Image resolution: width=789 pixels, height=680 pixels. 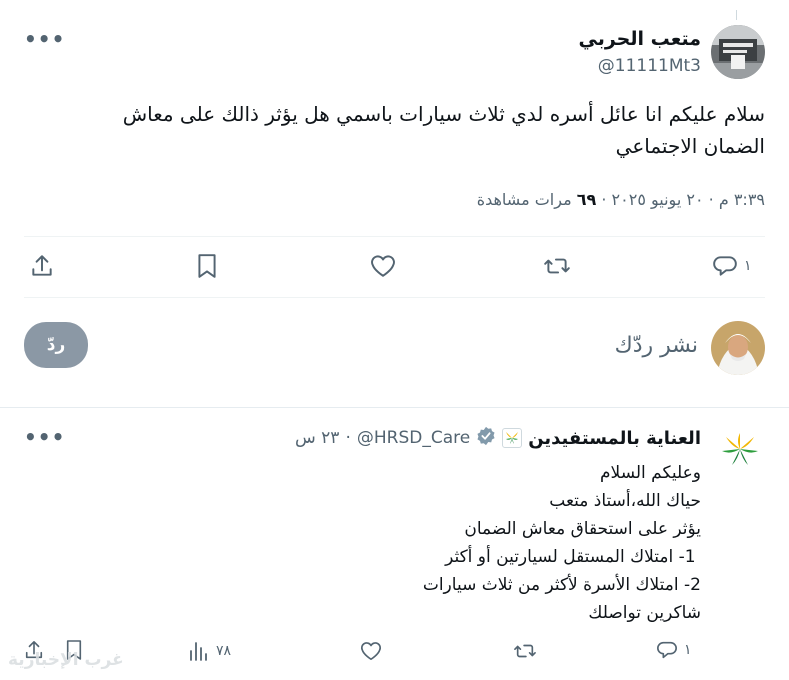 I want to click on reply-author-emblem-icon, so click(x=512, y=438).